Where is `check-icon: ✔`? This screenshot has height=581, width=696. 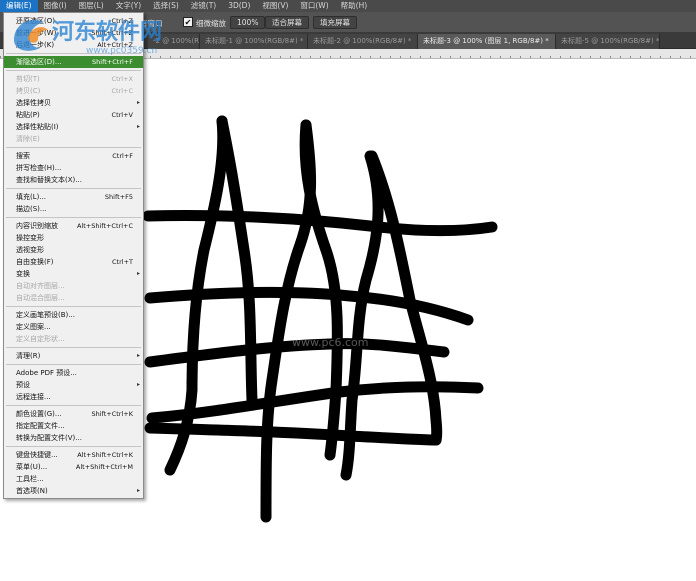
check-icon: ✔ is located at coordinates (188, 22).